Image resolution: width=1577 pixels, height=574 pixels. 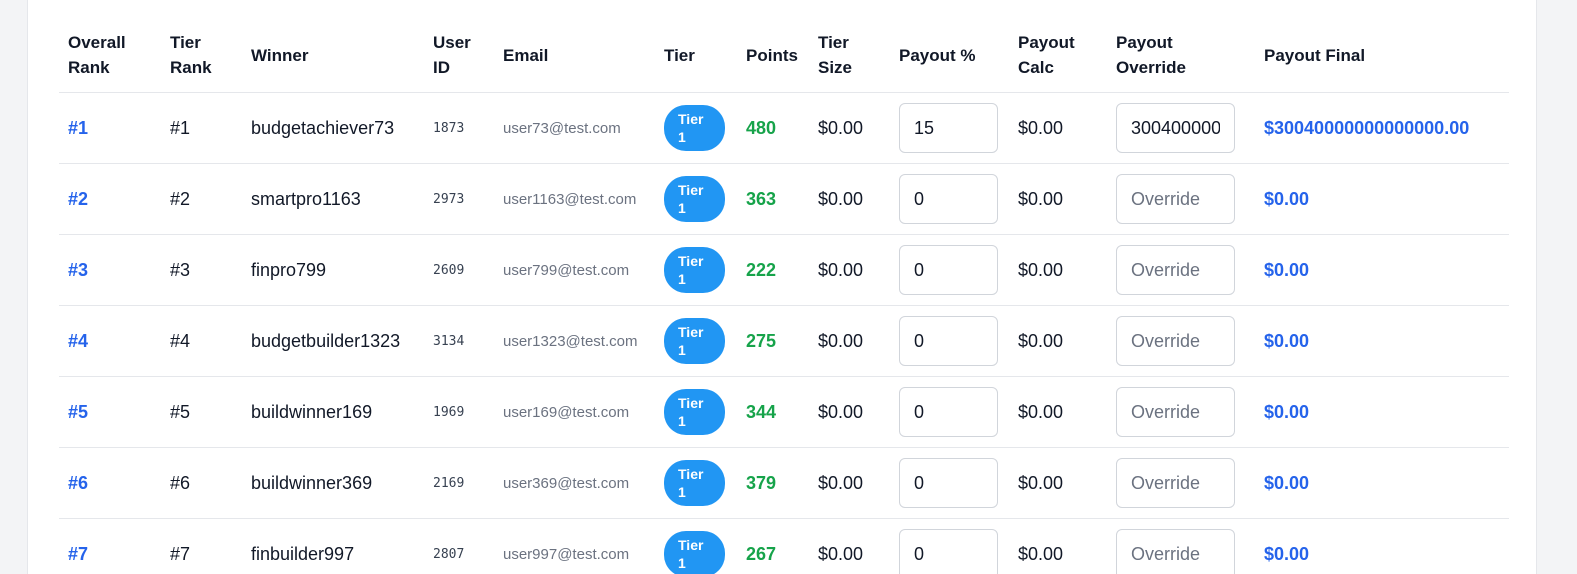 I want to click on points-cell: 222, so click(x=773, y=270).